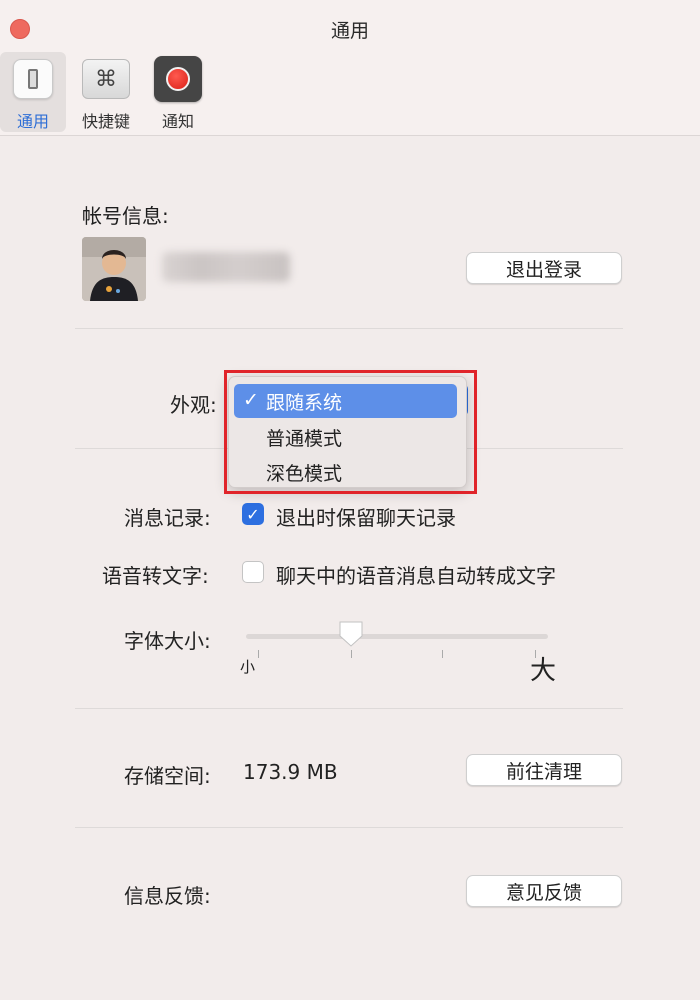 This screenshot has height=1000, width=700. Describe the element at coordinates (248, 667) in the screenshot. I see `font-size-min-label: 小` at that location.